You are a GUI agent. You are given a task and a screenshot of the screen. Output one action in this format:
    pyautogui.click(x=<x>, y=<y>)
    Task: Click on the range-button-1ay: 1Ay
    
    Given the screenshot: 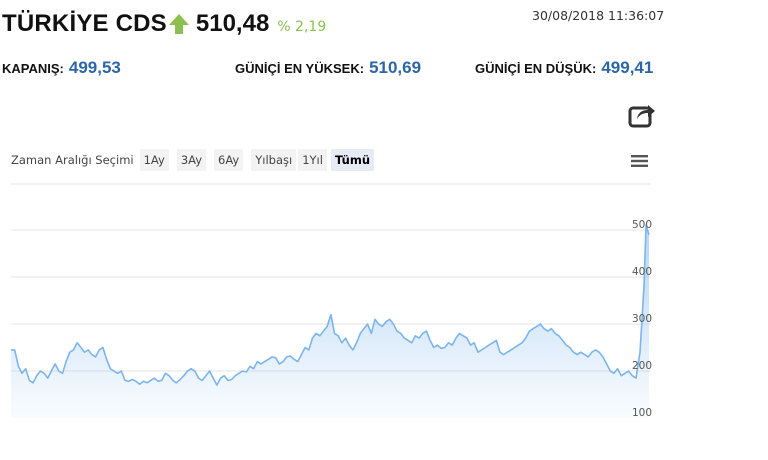 What is the action you would take?
    pyautogui.click(x=154, y=160)
    